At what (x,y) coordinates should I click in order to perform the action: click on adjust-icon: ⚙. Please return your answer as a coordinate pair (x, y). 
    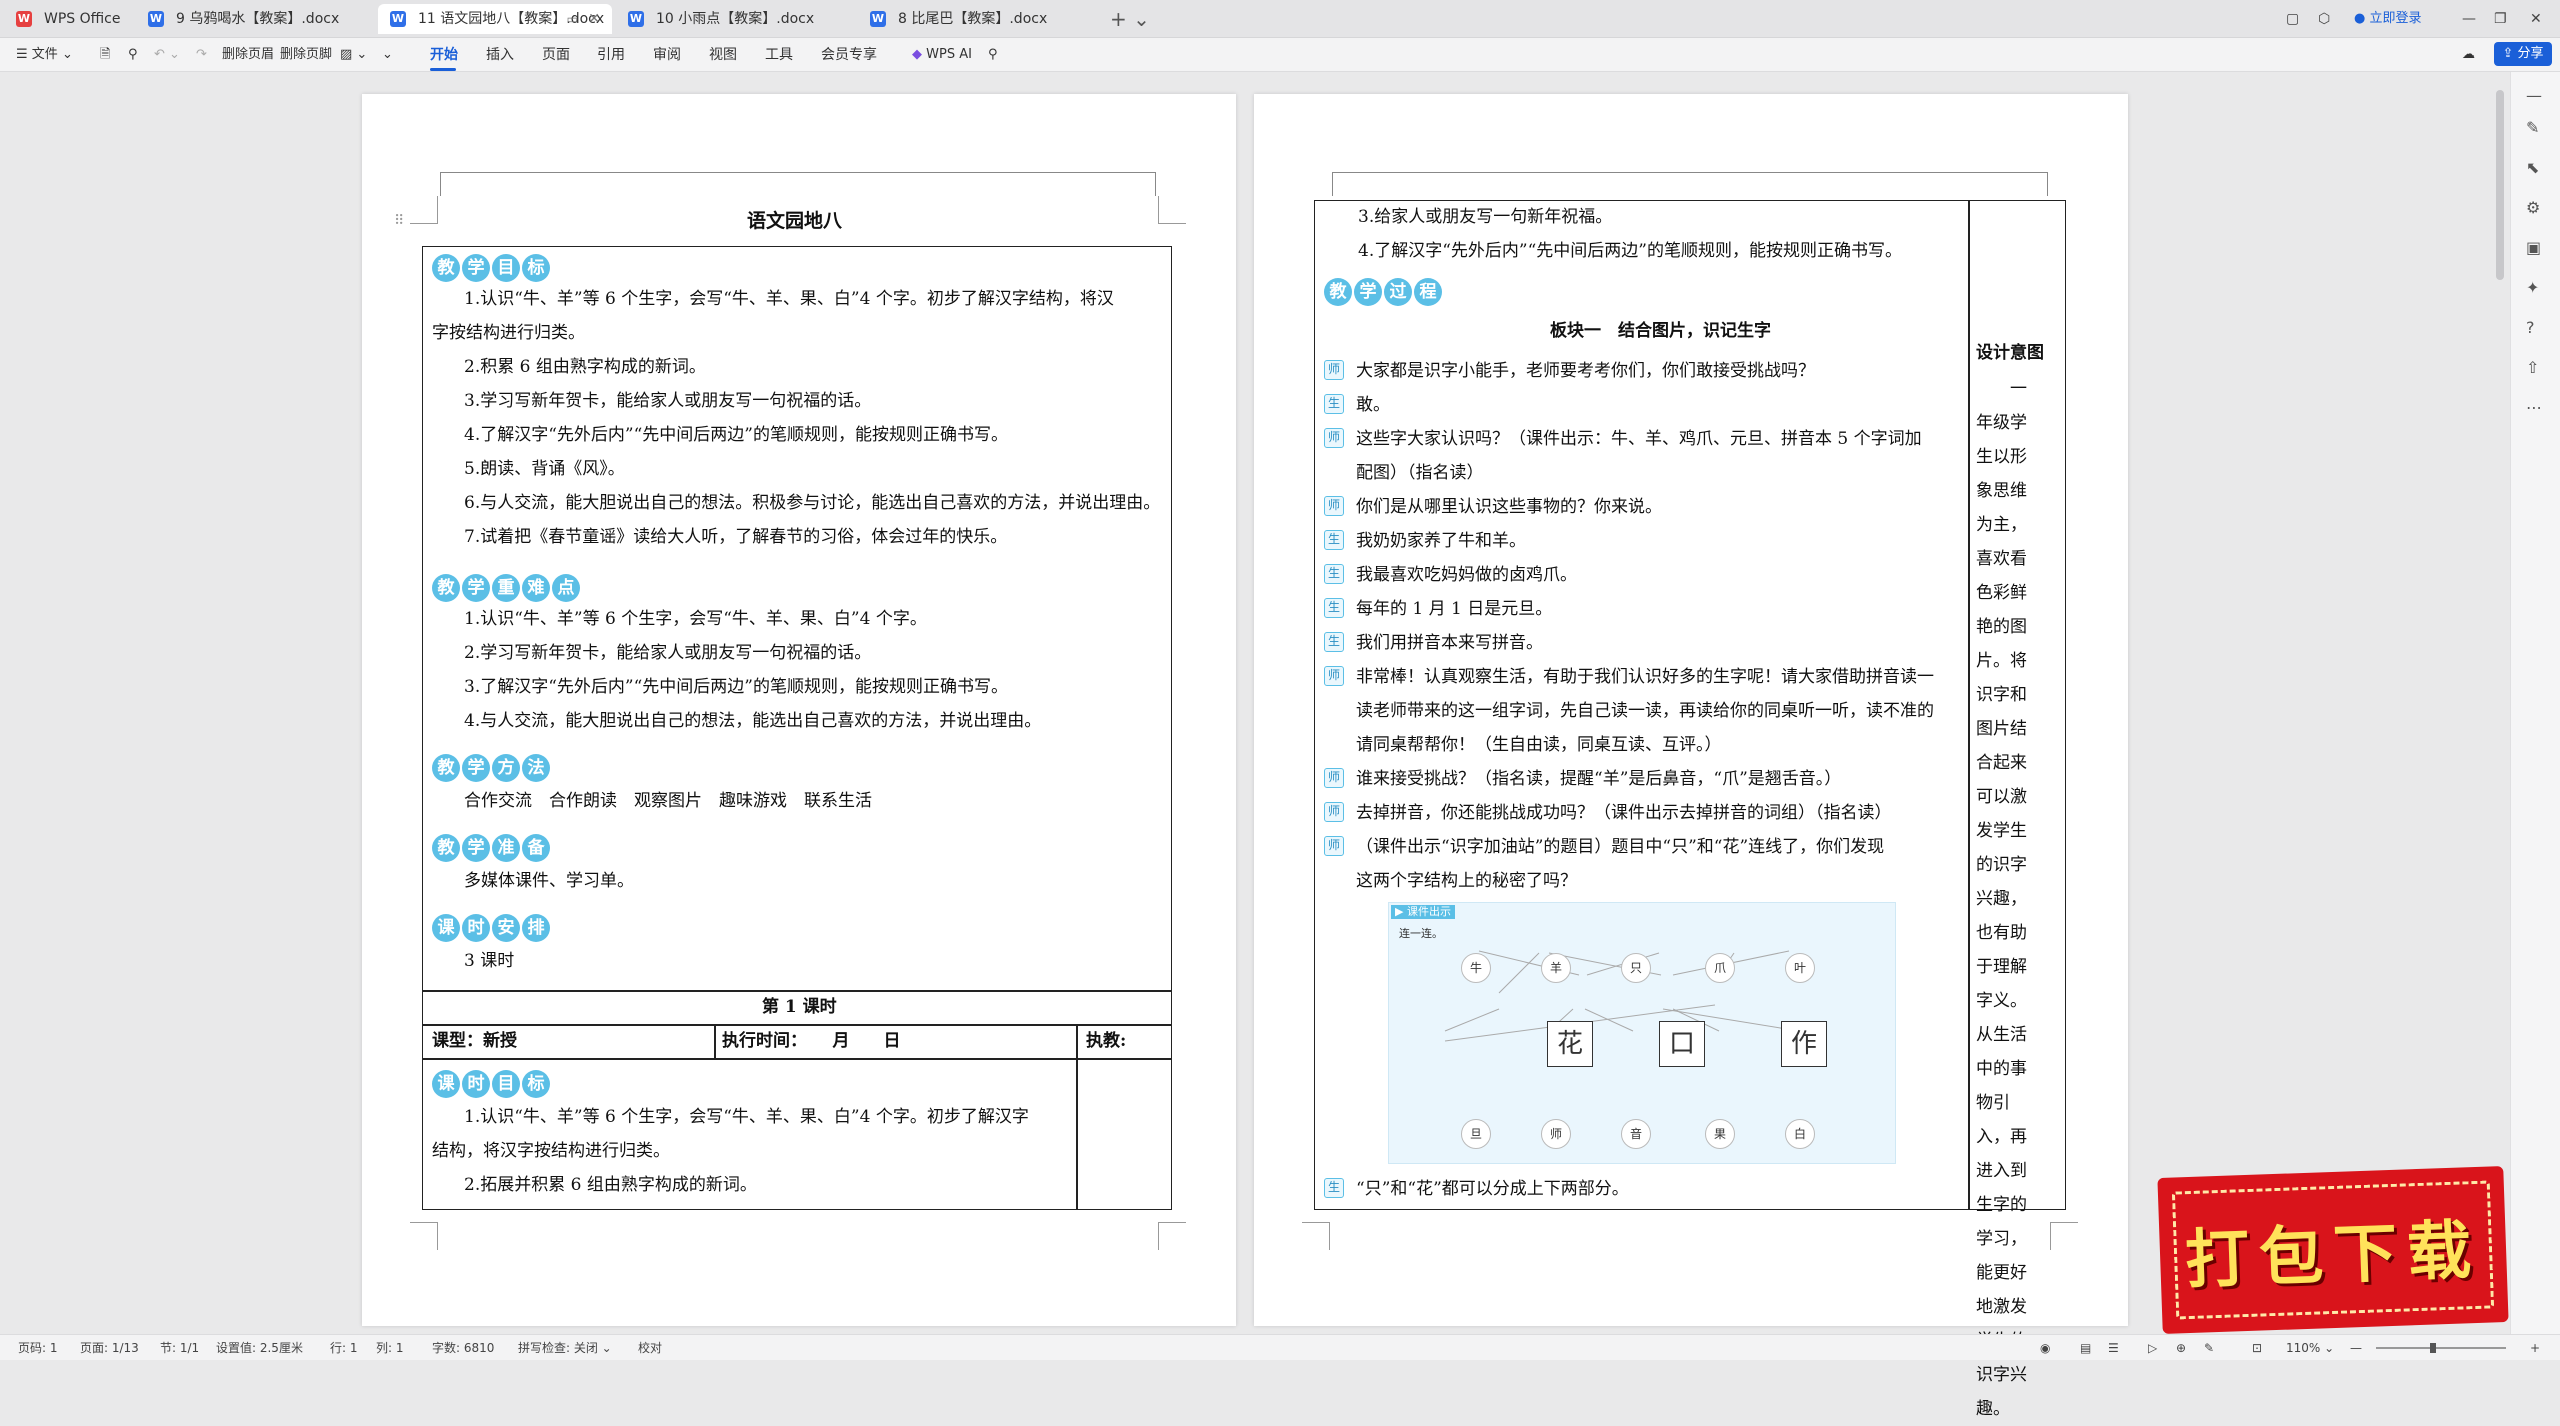
    Looking at the image, I should click on (2533, 207).